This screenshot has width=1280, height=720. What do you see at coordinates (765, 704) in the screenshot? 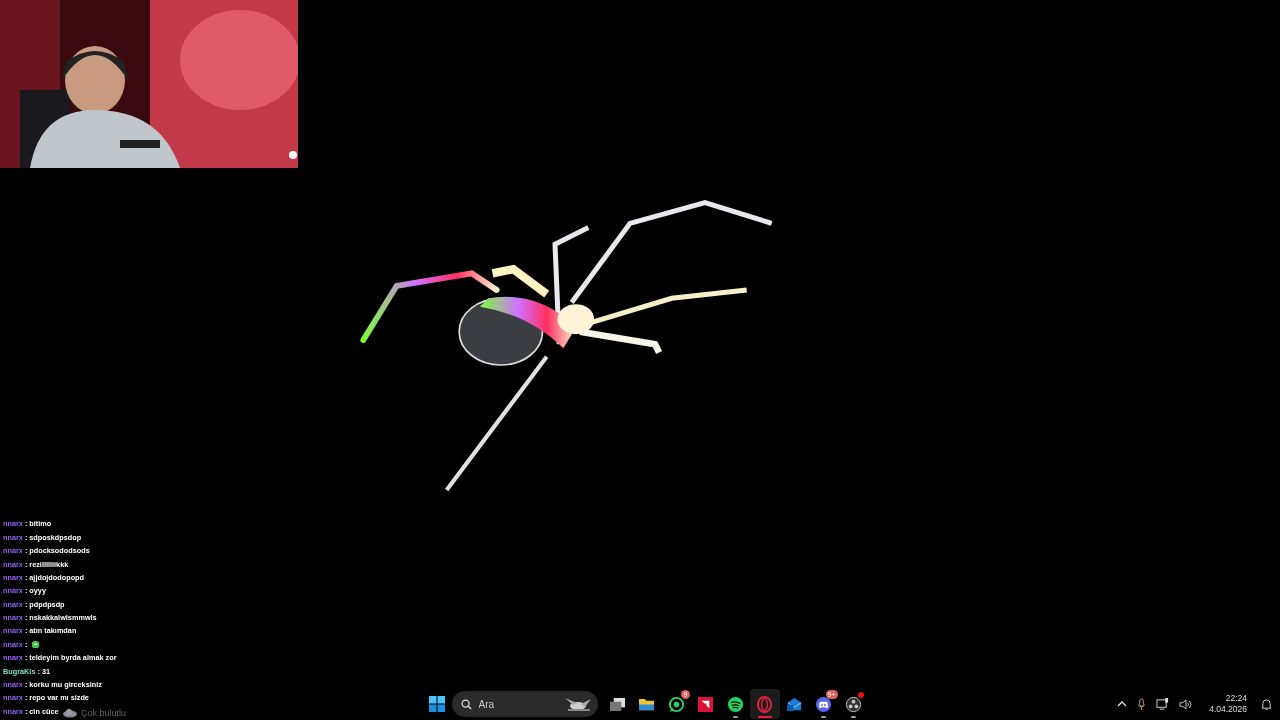
I see `ring-logo-icon` at bounding box center [765, 704].